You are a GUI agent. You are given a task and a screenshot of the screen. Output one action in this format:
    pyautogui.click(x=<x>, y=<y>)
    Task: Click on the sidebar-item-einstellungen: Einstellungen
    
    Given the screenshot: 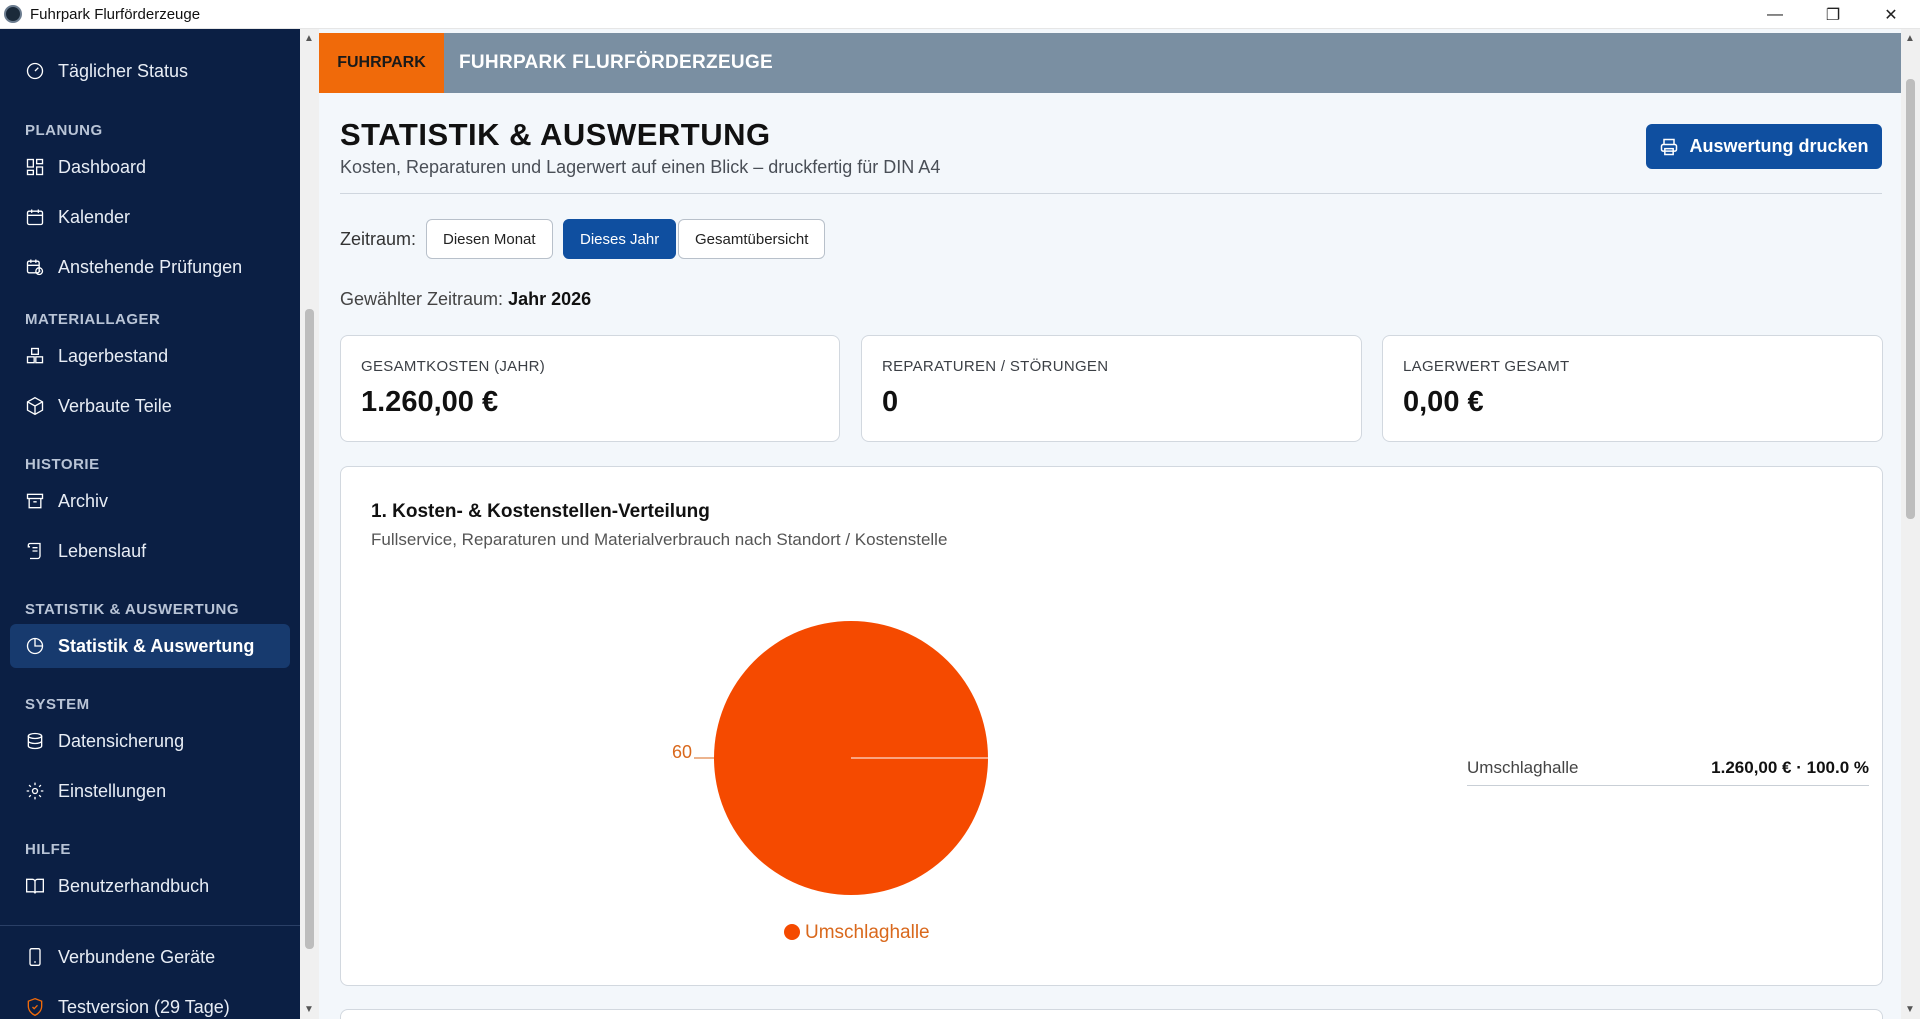 What is the action you would take?
    pyautogui.click(x=150, y=791)
    